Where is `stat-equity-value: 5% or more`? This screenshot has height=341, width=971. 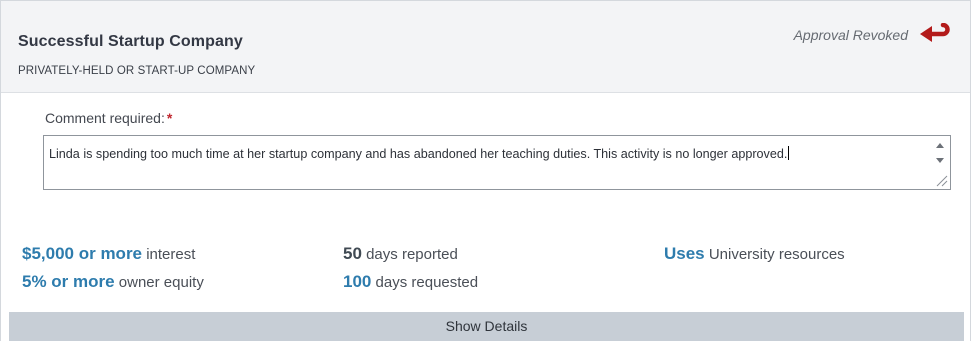
stat-equity-value: 5% or more is located at coordinates (68, 281).